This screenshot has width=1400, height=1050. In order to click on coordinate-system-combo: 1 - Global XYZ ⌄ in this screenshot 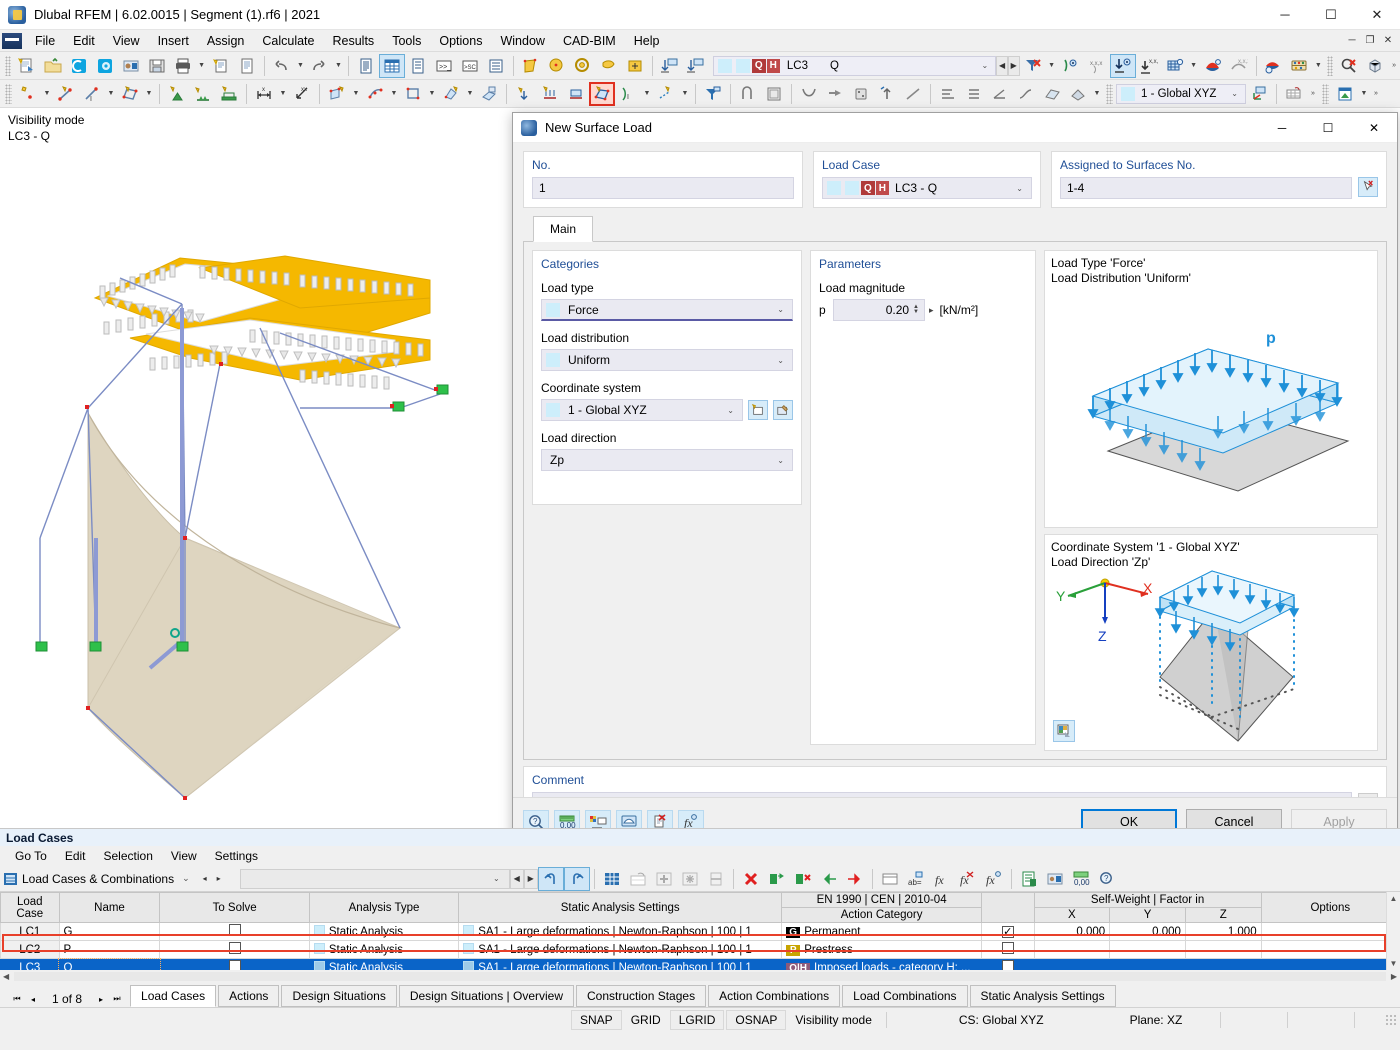, I will do `click(1181, 93)`.